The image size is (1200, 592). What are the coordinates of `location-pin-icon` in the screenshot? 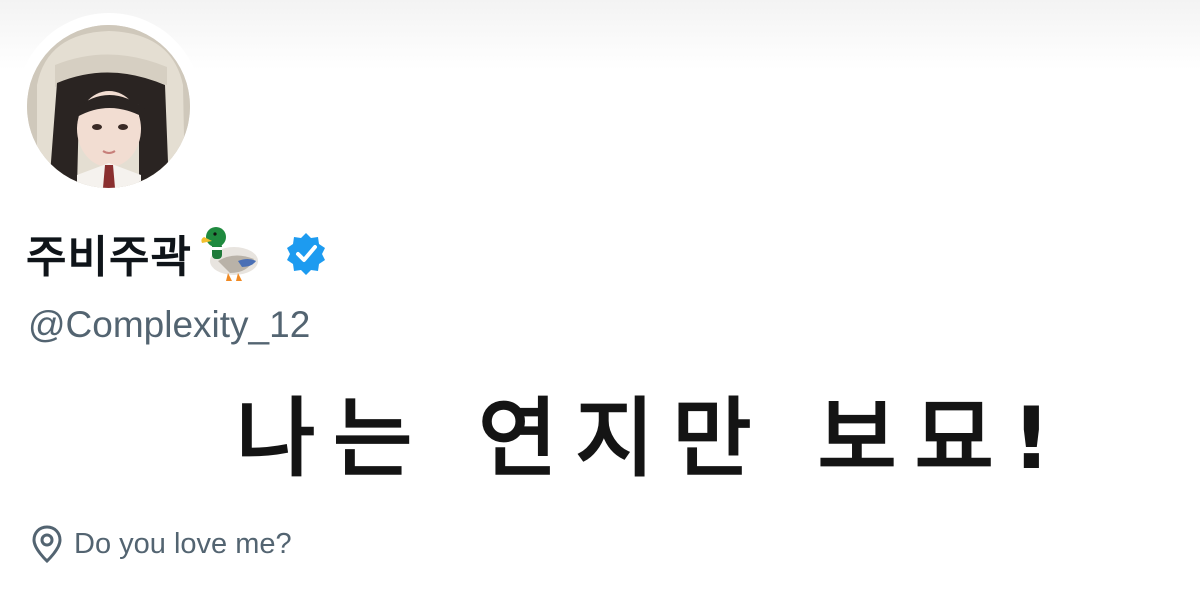 It's located at (47, 544).